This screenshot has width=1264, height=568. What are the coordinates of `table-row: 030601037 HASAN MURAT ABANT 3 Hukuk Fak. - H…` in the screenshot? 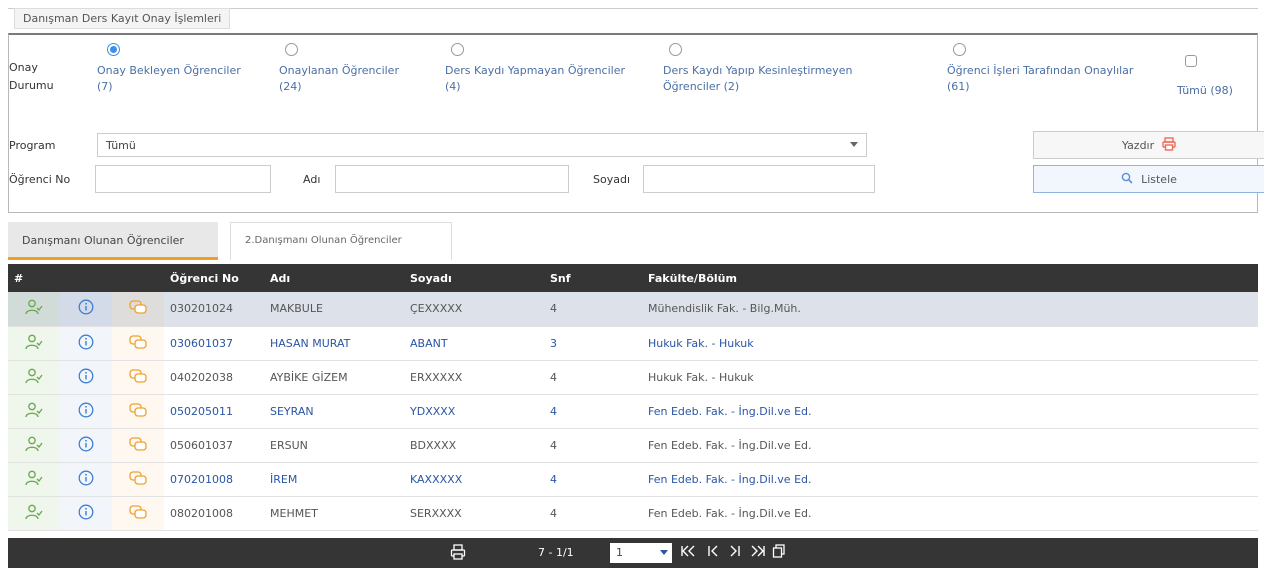 It's located at (633, 343).